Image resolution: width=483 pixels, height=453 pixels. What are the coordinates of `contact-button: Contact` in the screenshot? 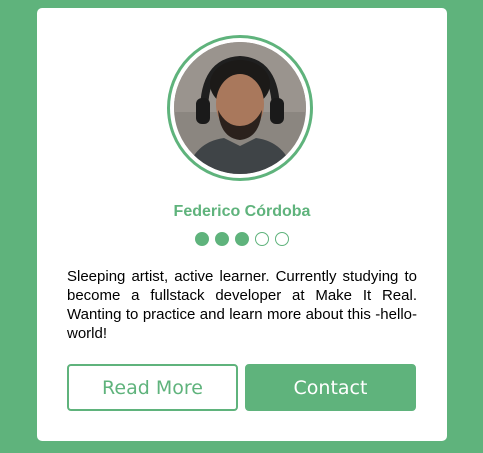 It's located at (330, 387).